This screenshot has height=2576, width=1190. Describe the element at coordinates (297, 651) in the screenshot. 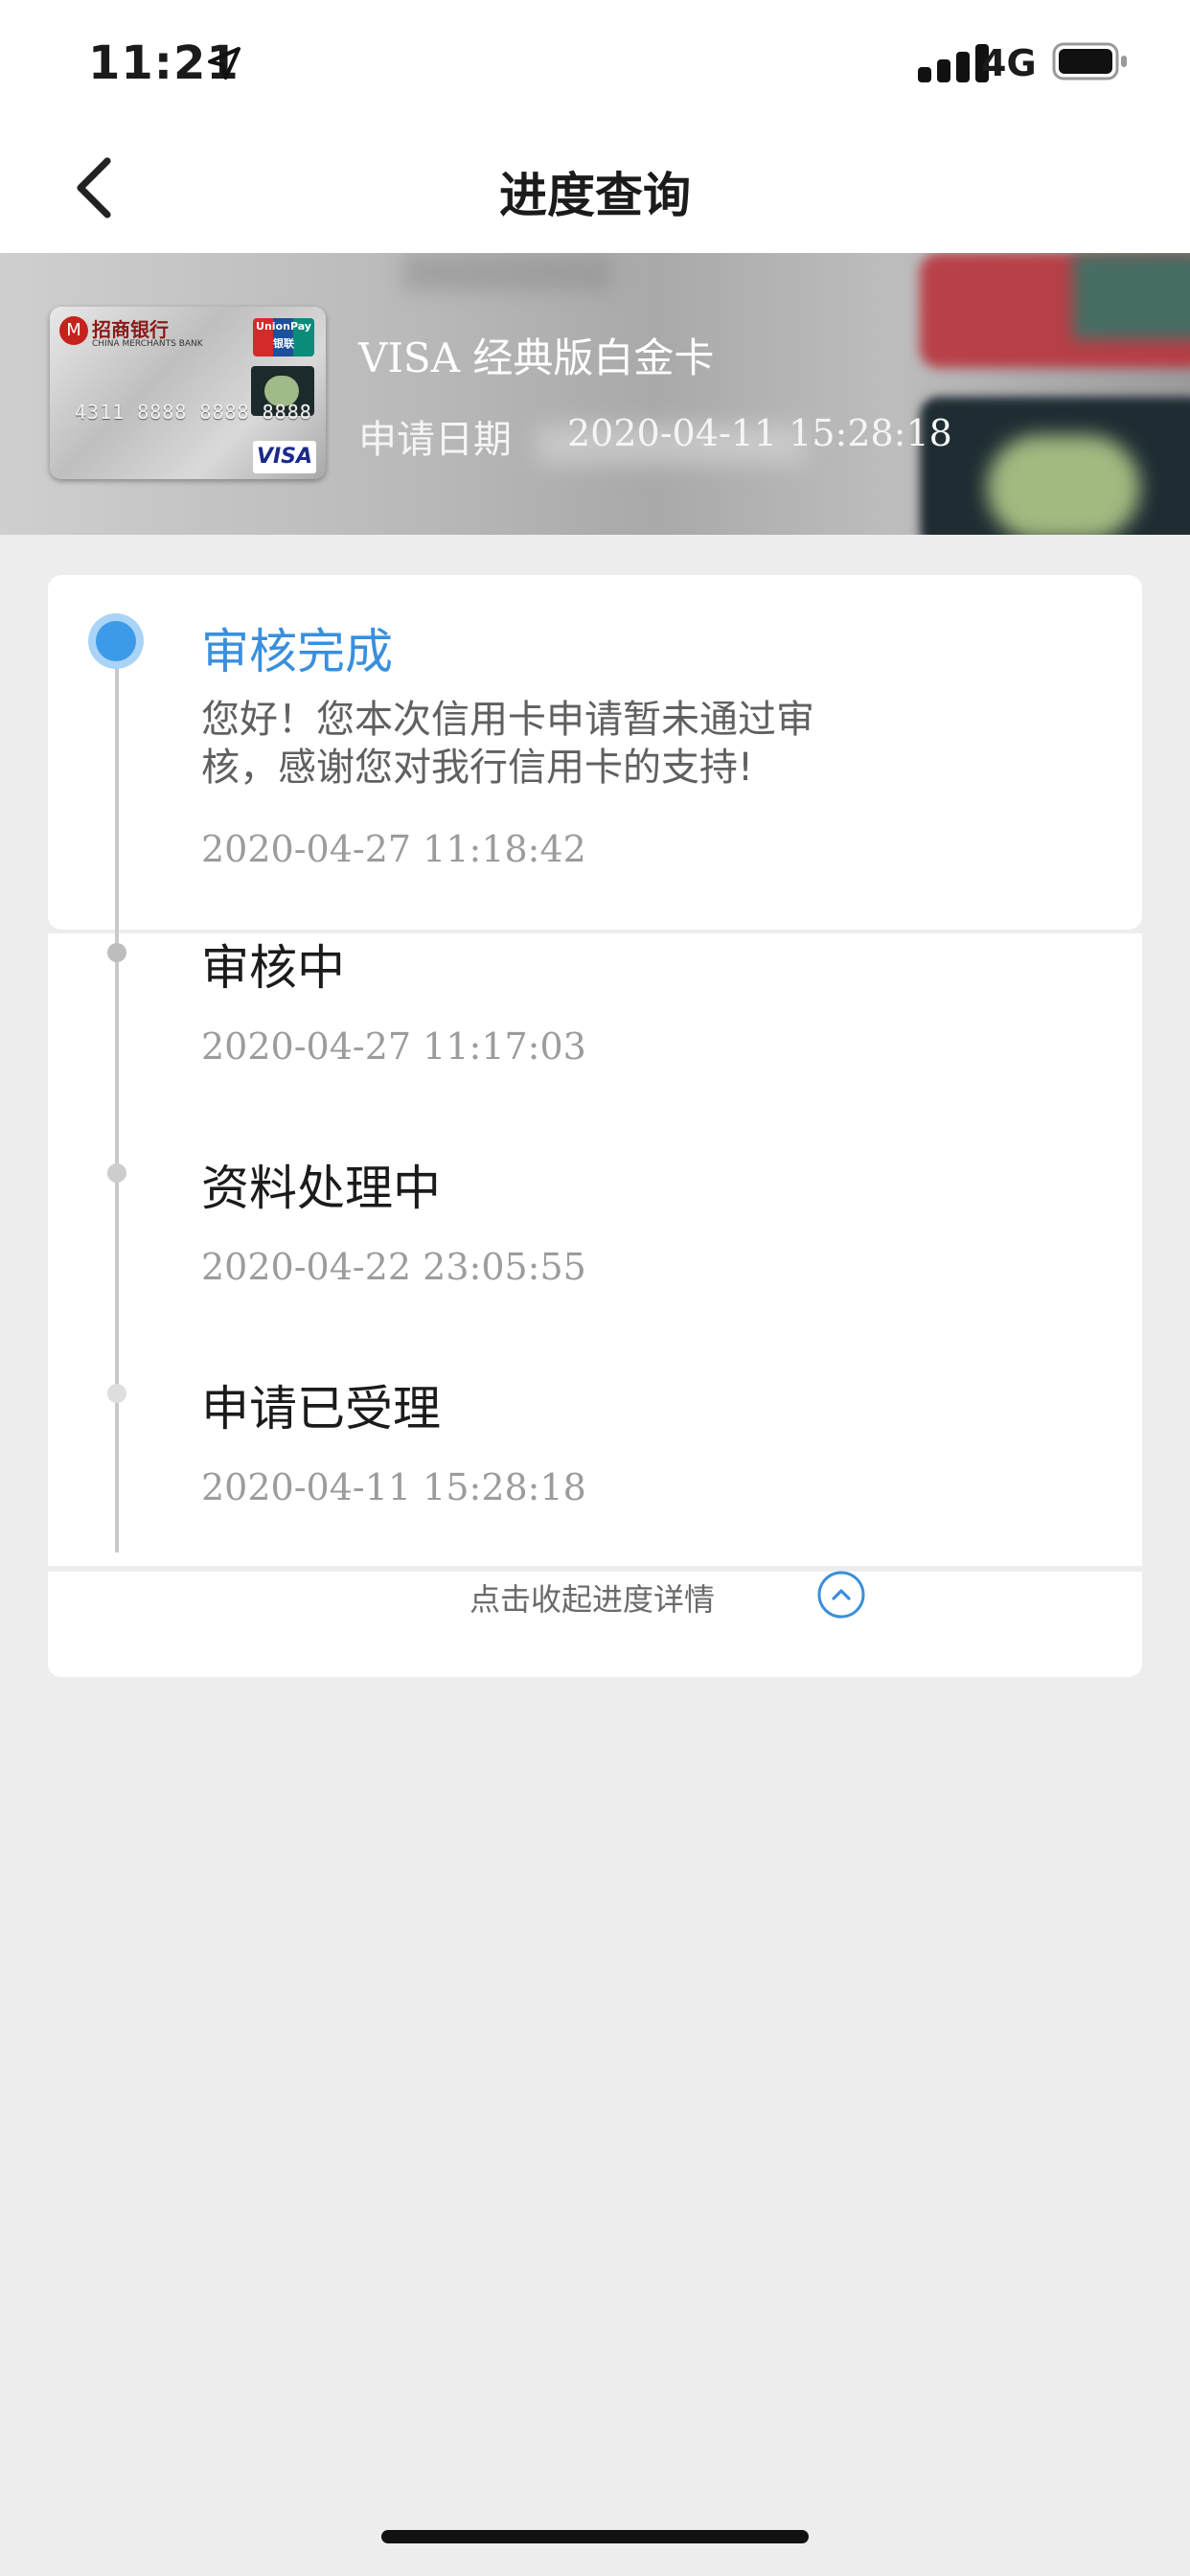

I see `step-title: 审核完成` at that location.